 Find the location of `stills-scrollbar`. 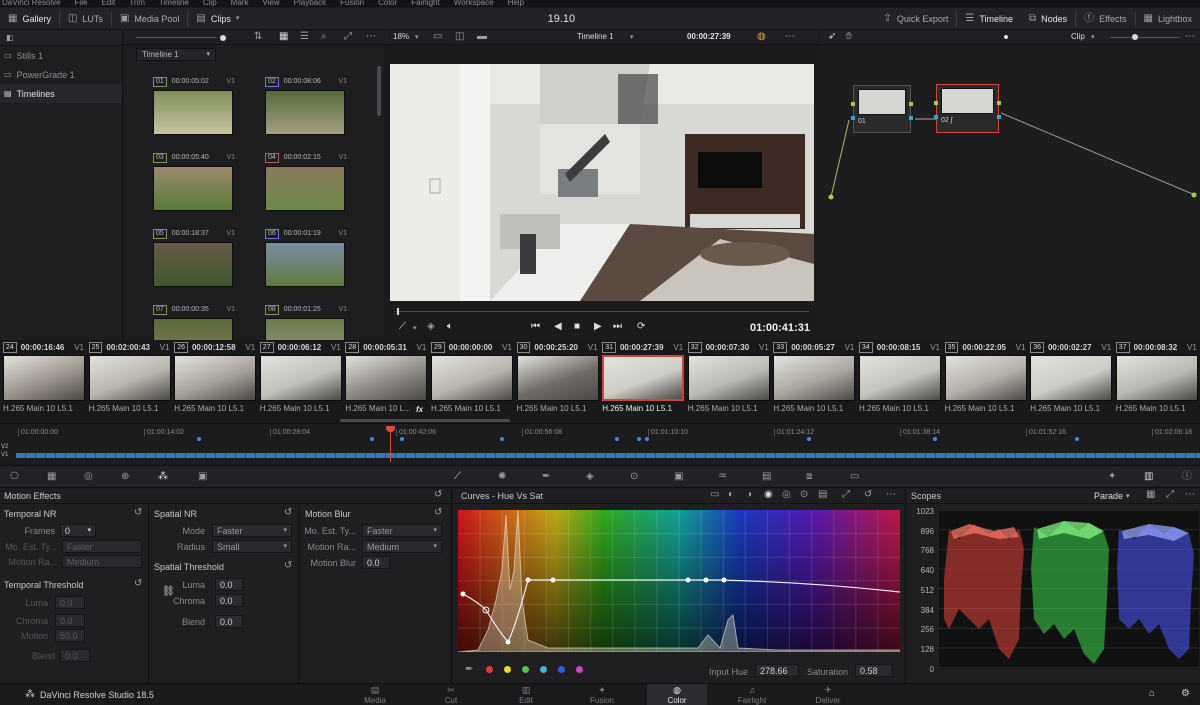

stills-scrollbar is located at coordinates (379, 91).